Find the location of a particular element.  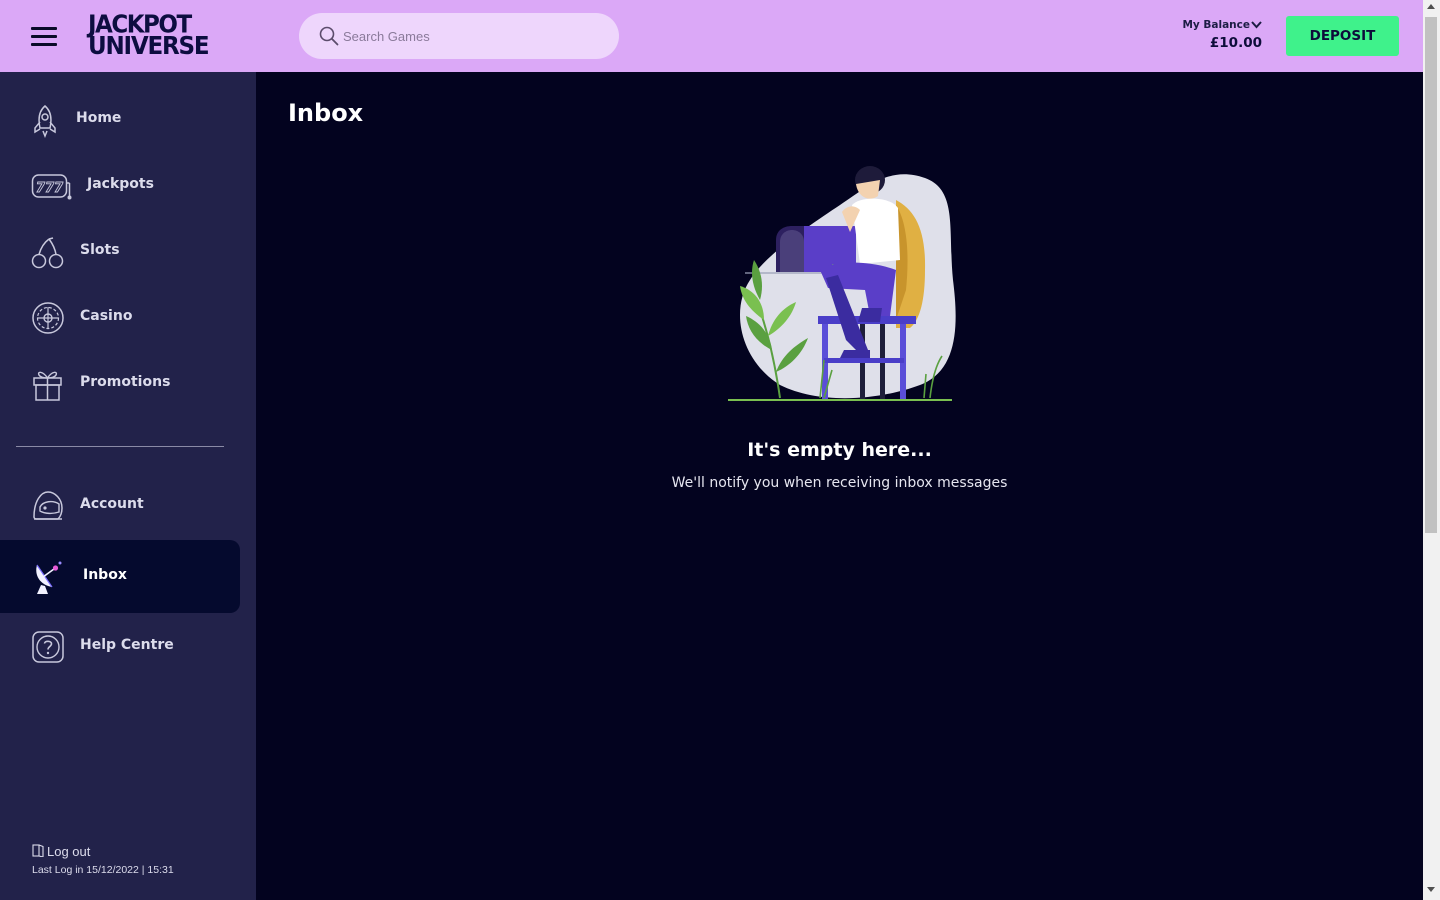

balance-dropdown: My Balance £10.00 is located at coordinates (1218, 36).